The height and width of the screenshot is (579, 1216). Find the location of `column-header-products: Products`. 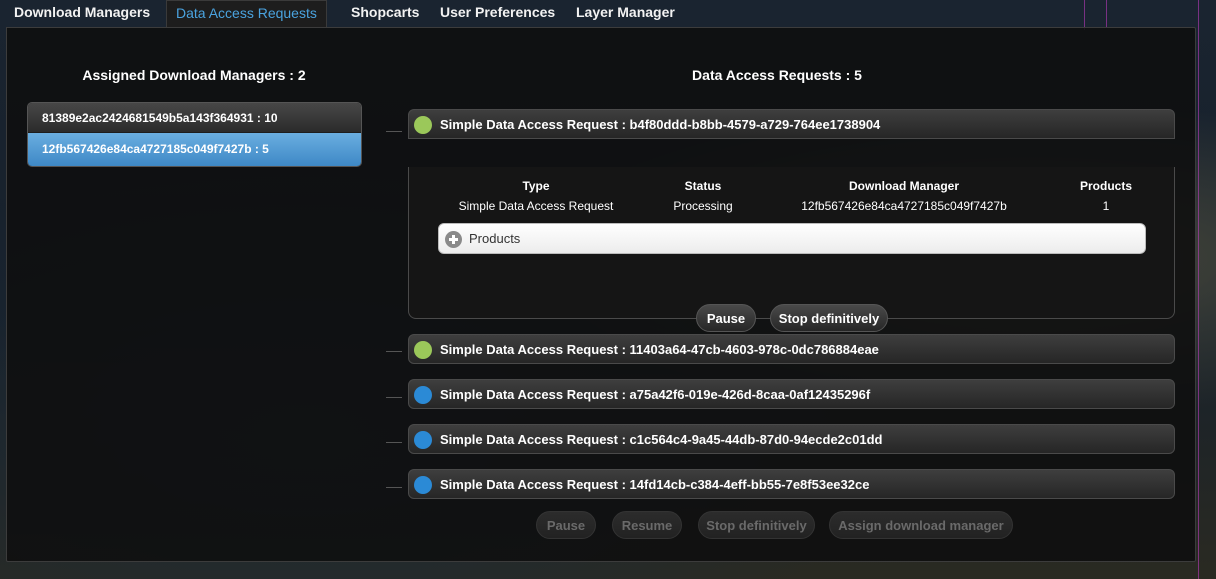

column-header-products: Products is located at coordinates (1105, 186).